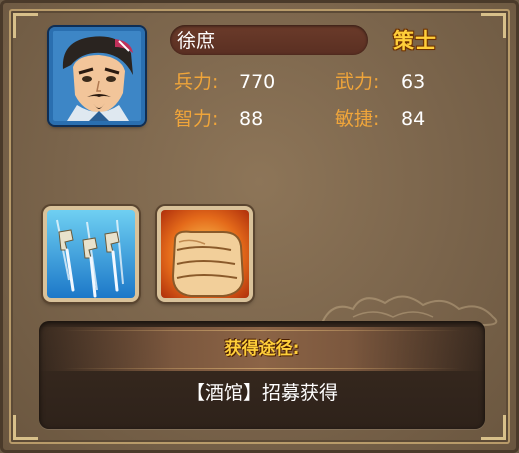  Describe the element at coordinates (257, 82) in the screenshot. I see `troops-value: 770` at that location.